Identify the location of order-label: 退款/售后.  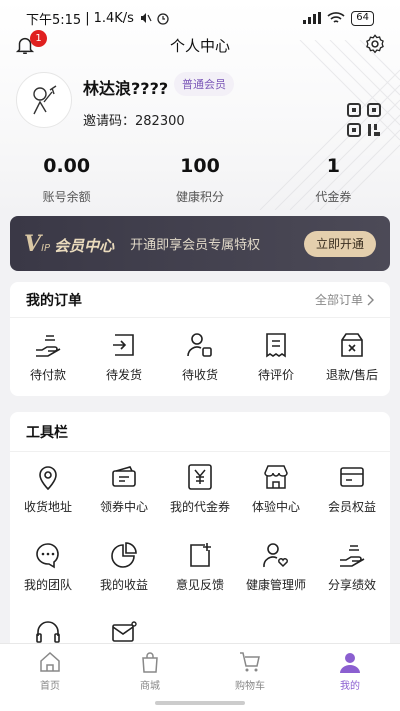
(352, 375).